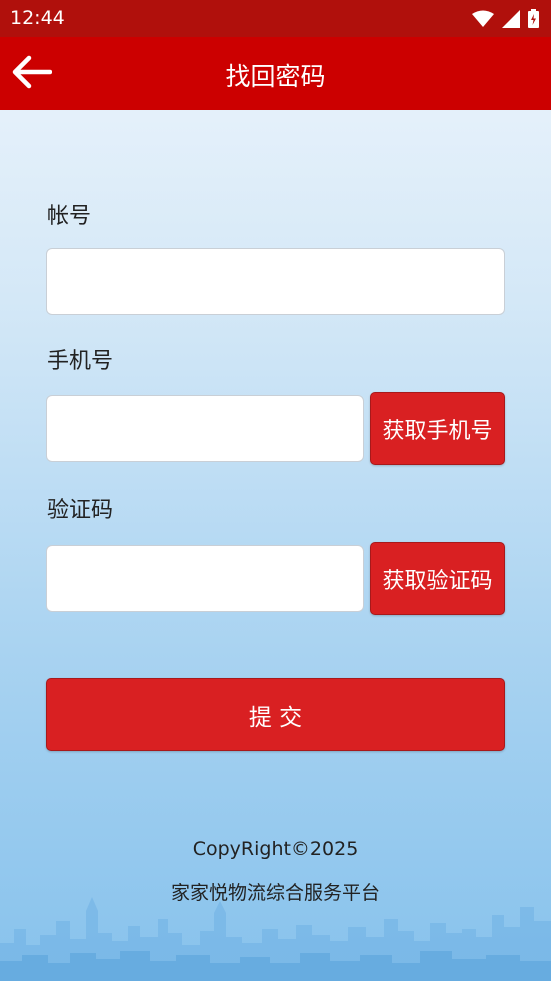 The height and width of the screenshot is (981, 551). I want to click on page-title: 找回密码, so click(275, 76).